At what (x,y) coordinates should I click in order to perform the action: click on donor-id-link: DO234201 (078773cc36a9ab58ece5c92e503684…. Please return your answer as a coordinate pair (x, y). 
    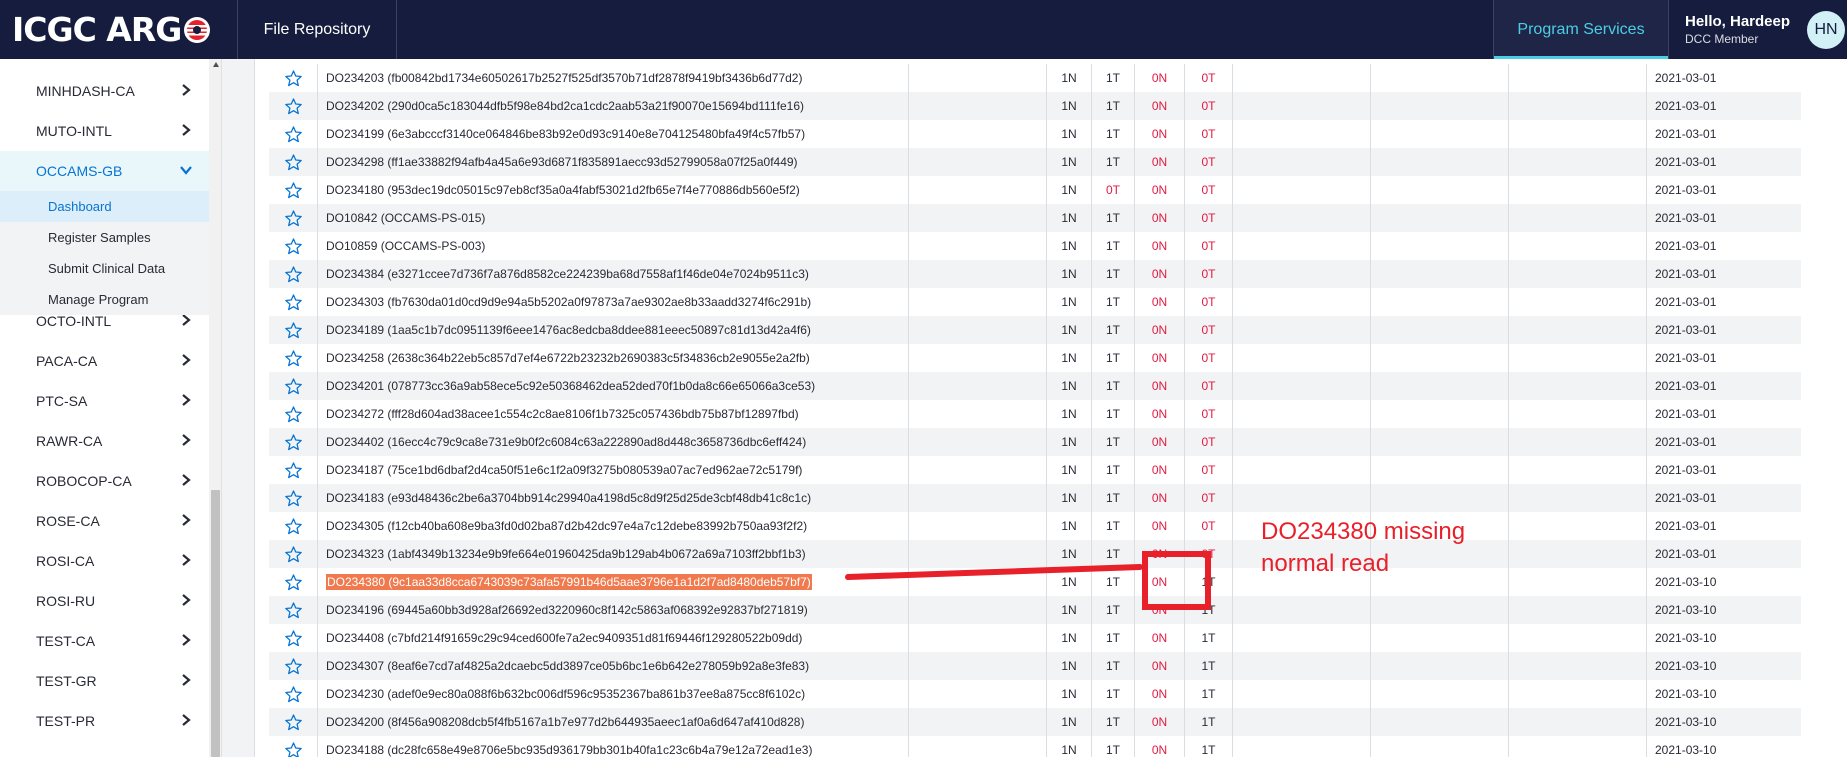
    Looking at the image, I should click on (570, 386).